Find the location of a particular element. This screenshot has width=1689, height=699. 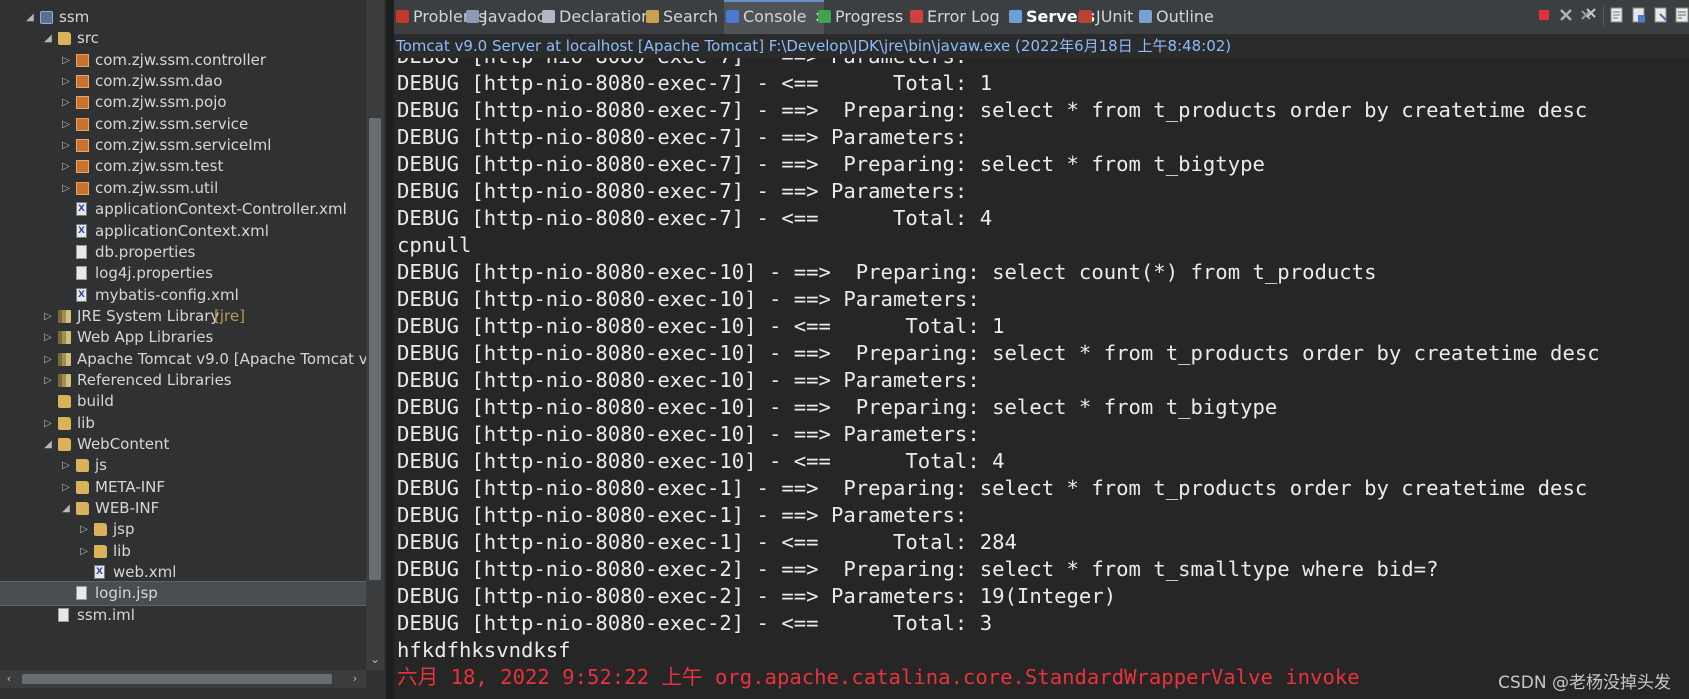

tree-item-label: src is located at coordinates (88, 38).